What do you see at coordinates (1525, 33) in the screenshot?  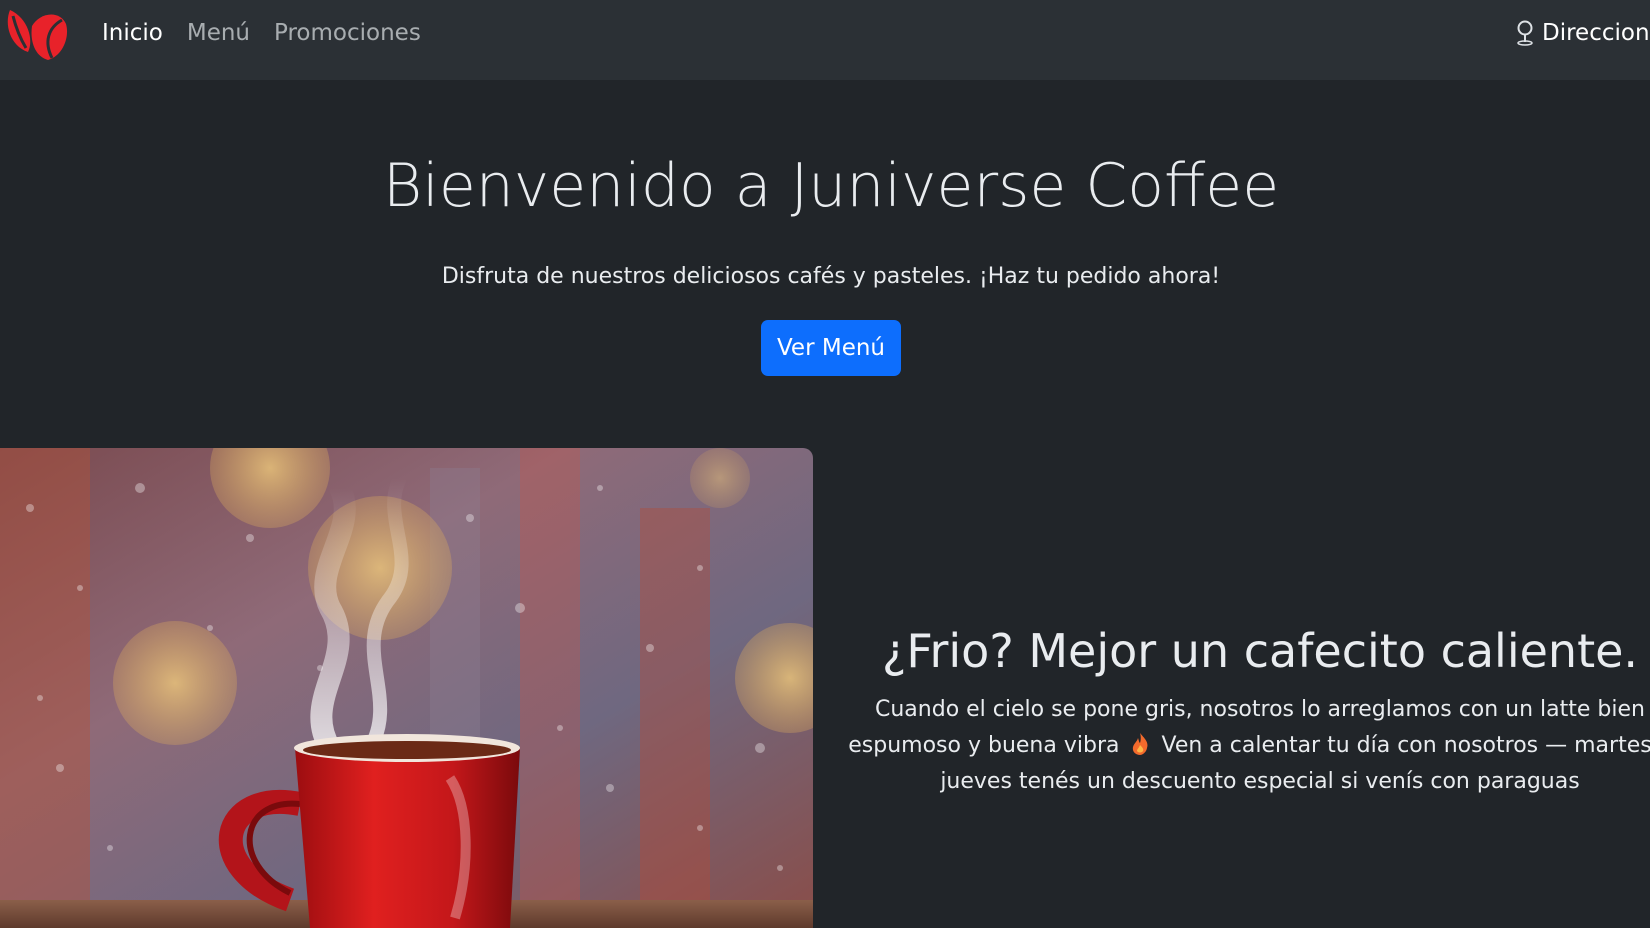 I see `location-pin-icon` at bounding box center [1525, 33].